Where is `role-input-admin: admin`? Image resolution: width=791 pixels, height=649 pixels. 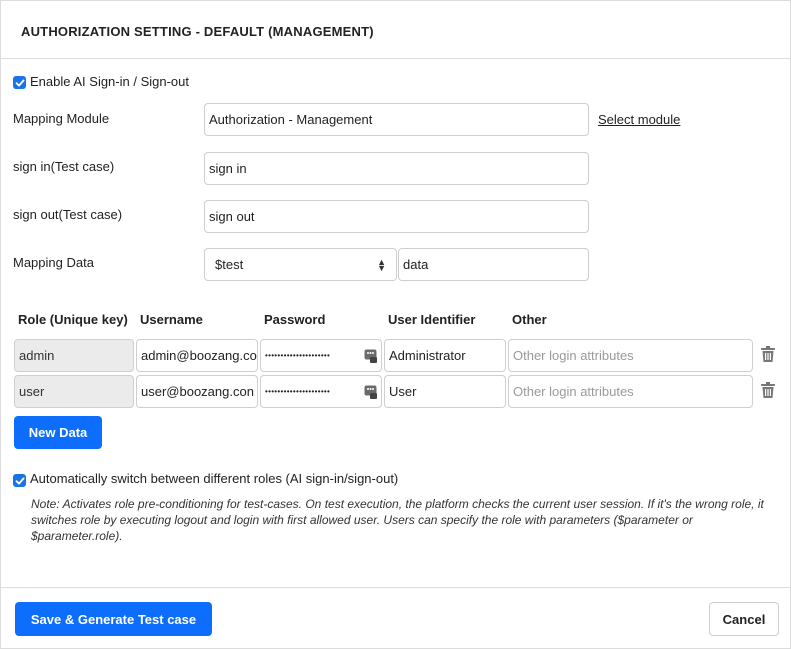
role-input-admin: admin is located at coordinates (74, 355).